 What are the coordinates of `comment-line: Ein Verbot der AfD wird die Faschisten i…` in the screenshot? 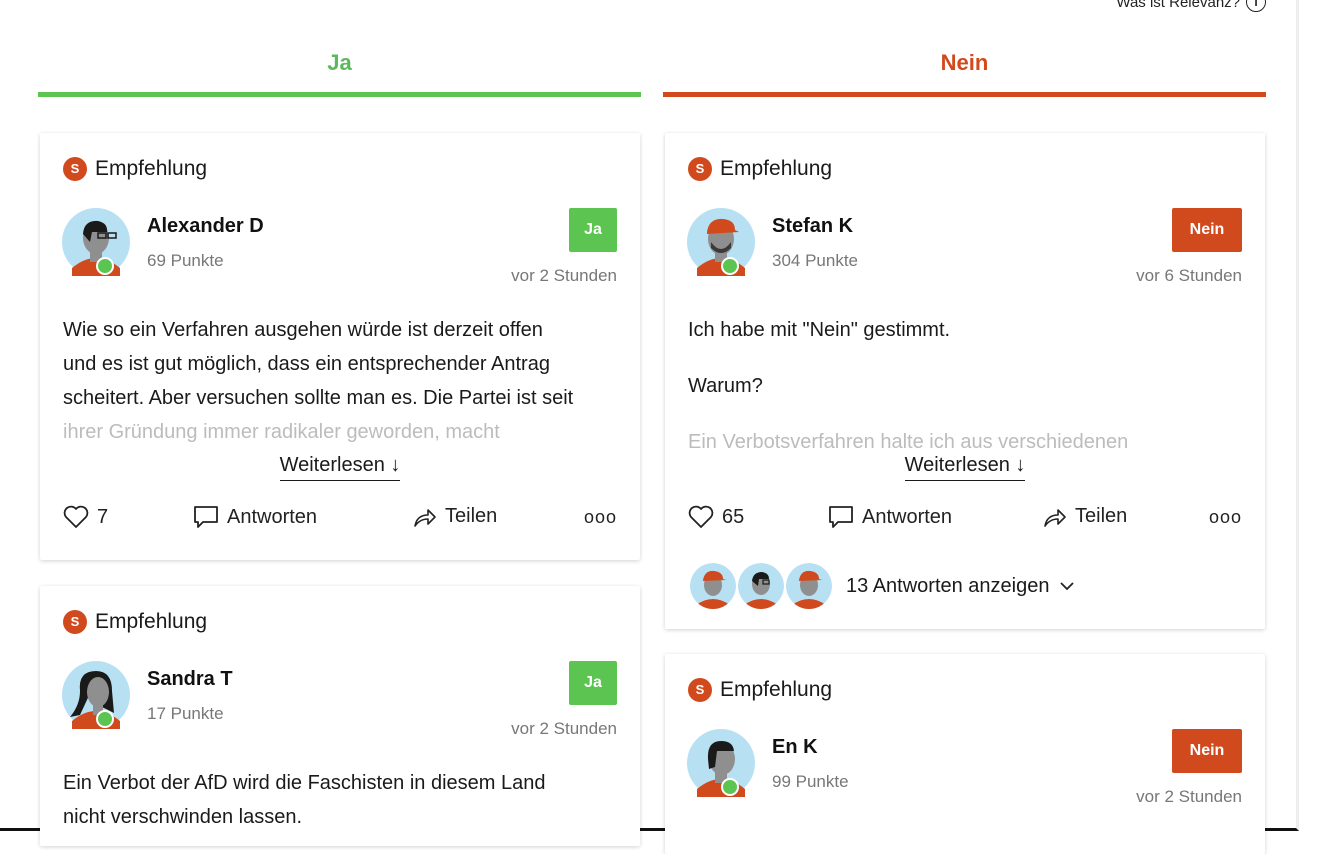 It's located at (304, 783).